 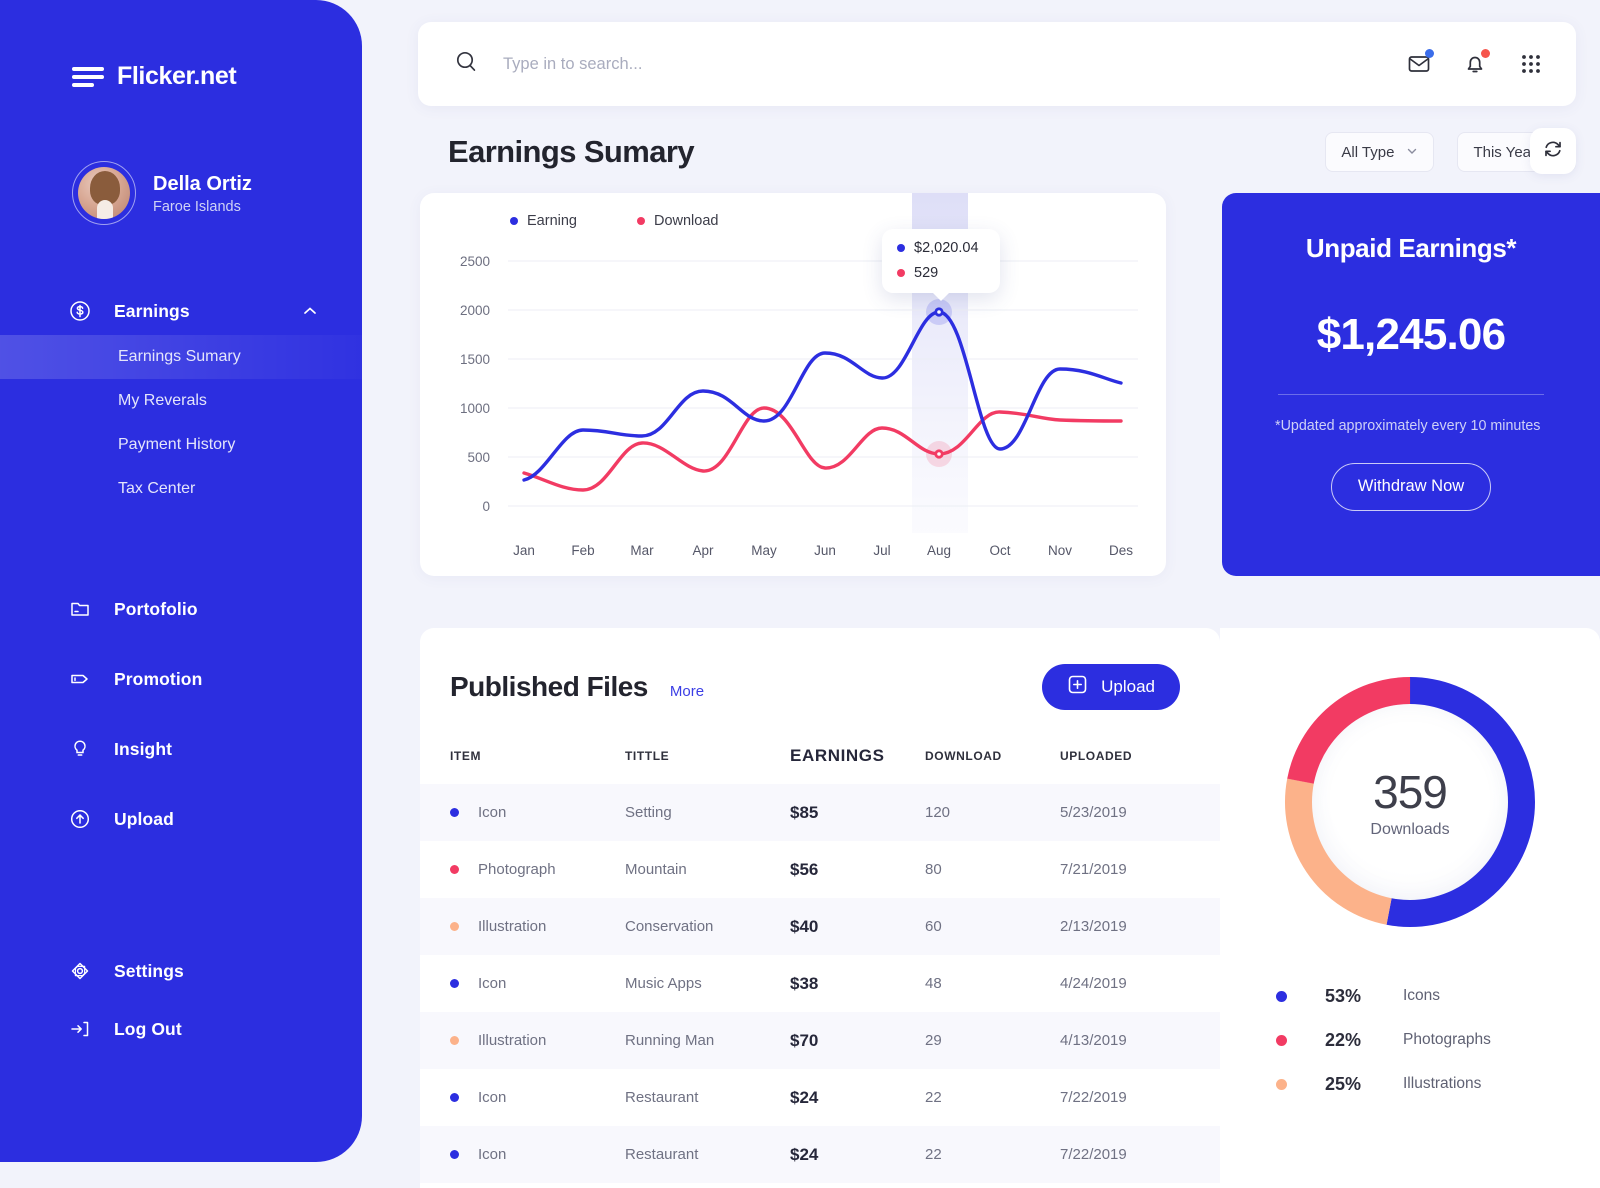 What do you see at coordinates (946, 248) in the screenshot?
I see `tooltip-earning-value: $2,020.04` at bounding box center [946, 248].